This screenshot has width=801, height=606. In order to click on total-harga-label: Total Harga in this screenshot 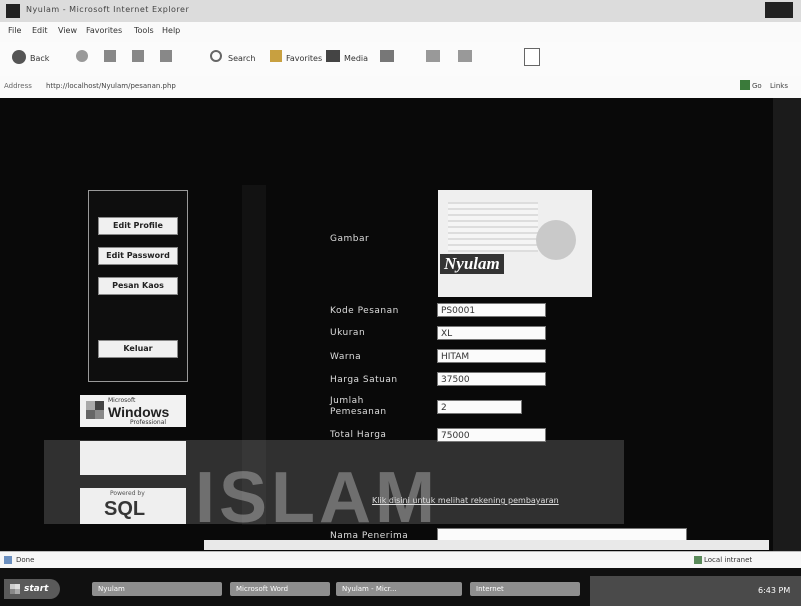, I will do `click(358, 435)`.